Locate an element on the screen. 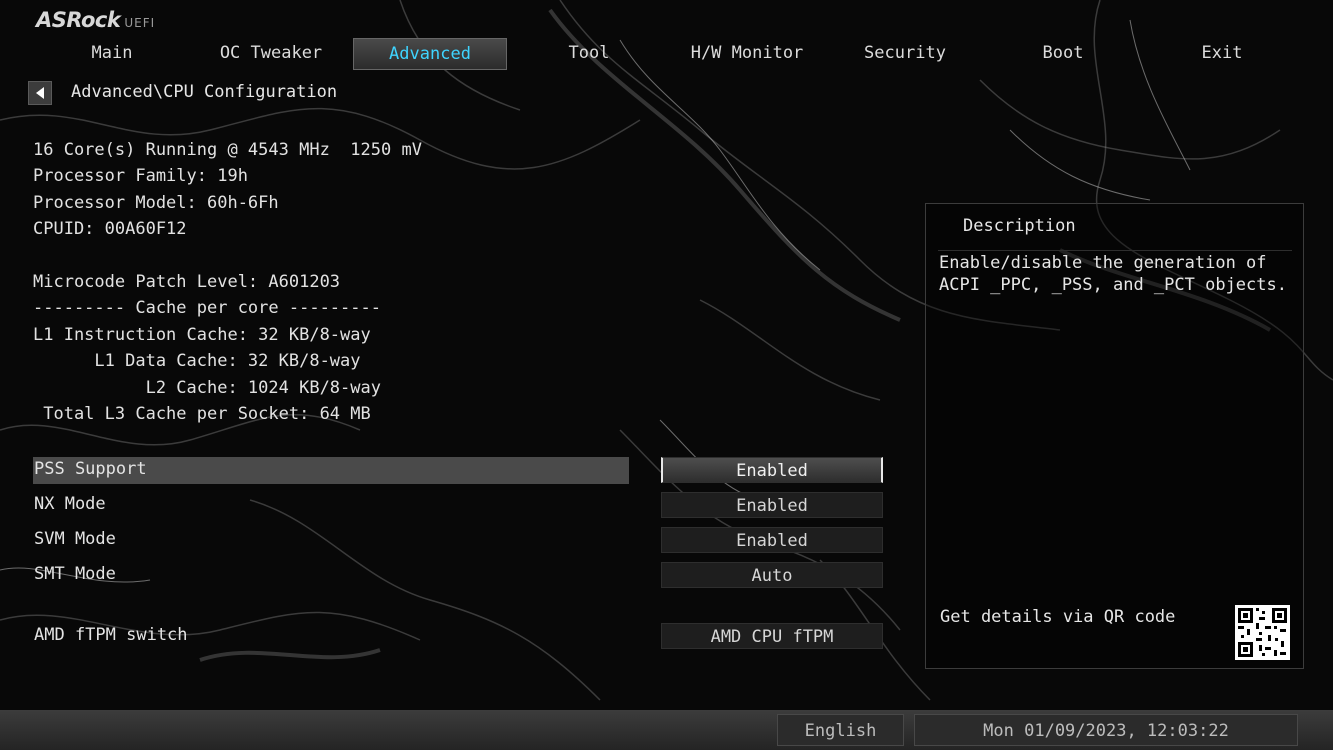 Image resolution: width=1333 pixels, height=750 pixels. brand-name: ASRock is located at coordinates (78, 20).